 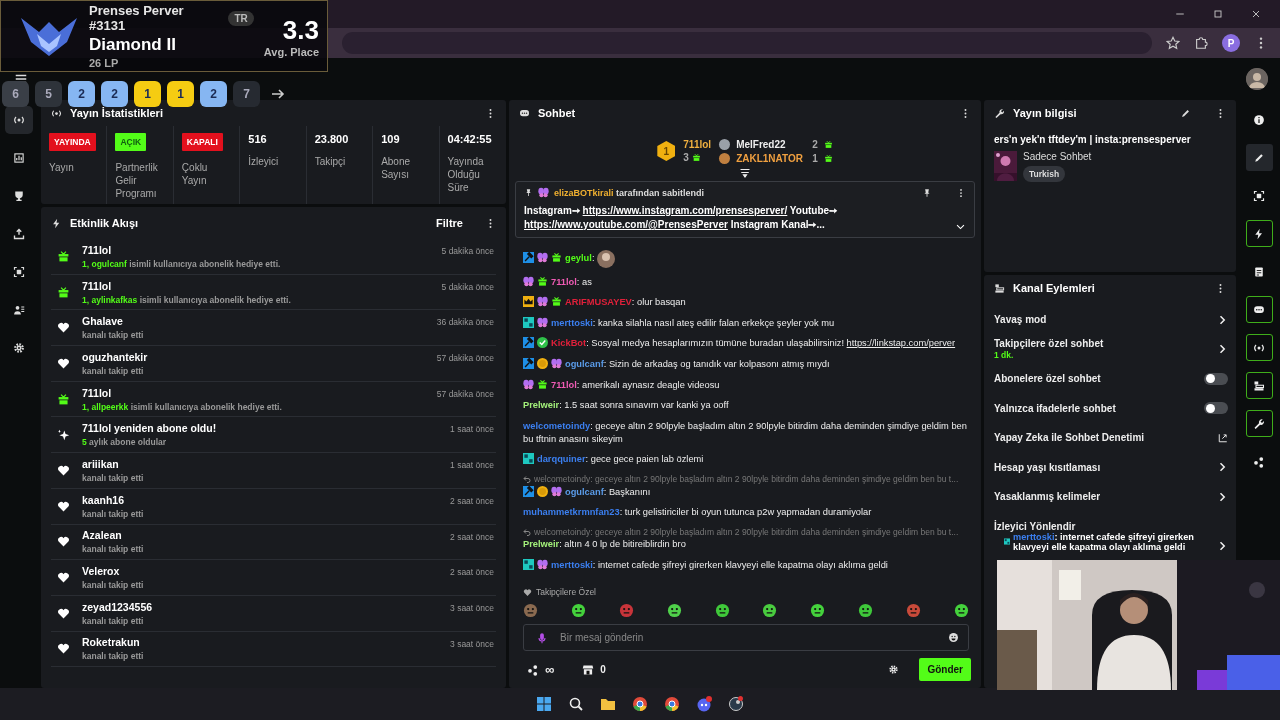 I want to click on profile-button: P, so click(x=1231, y=43).